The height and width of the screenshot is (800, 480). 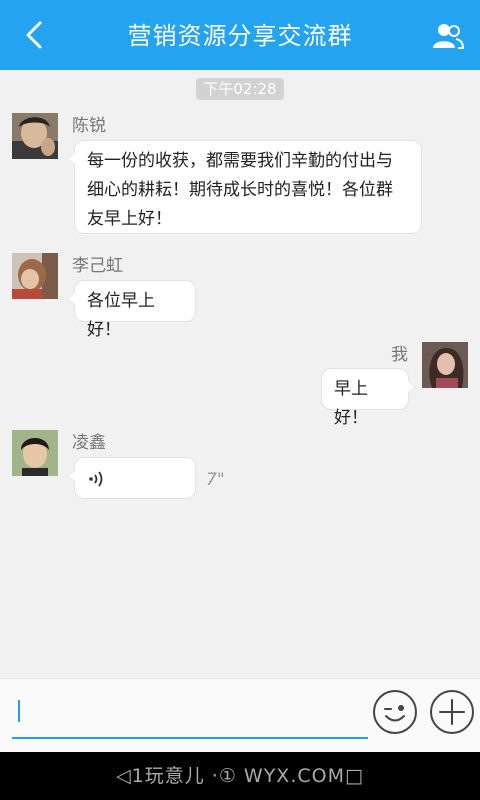 I want to click on sender-name: 陈锐, so click(x=89, y=126).